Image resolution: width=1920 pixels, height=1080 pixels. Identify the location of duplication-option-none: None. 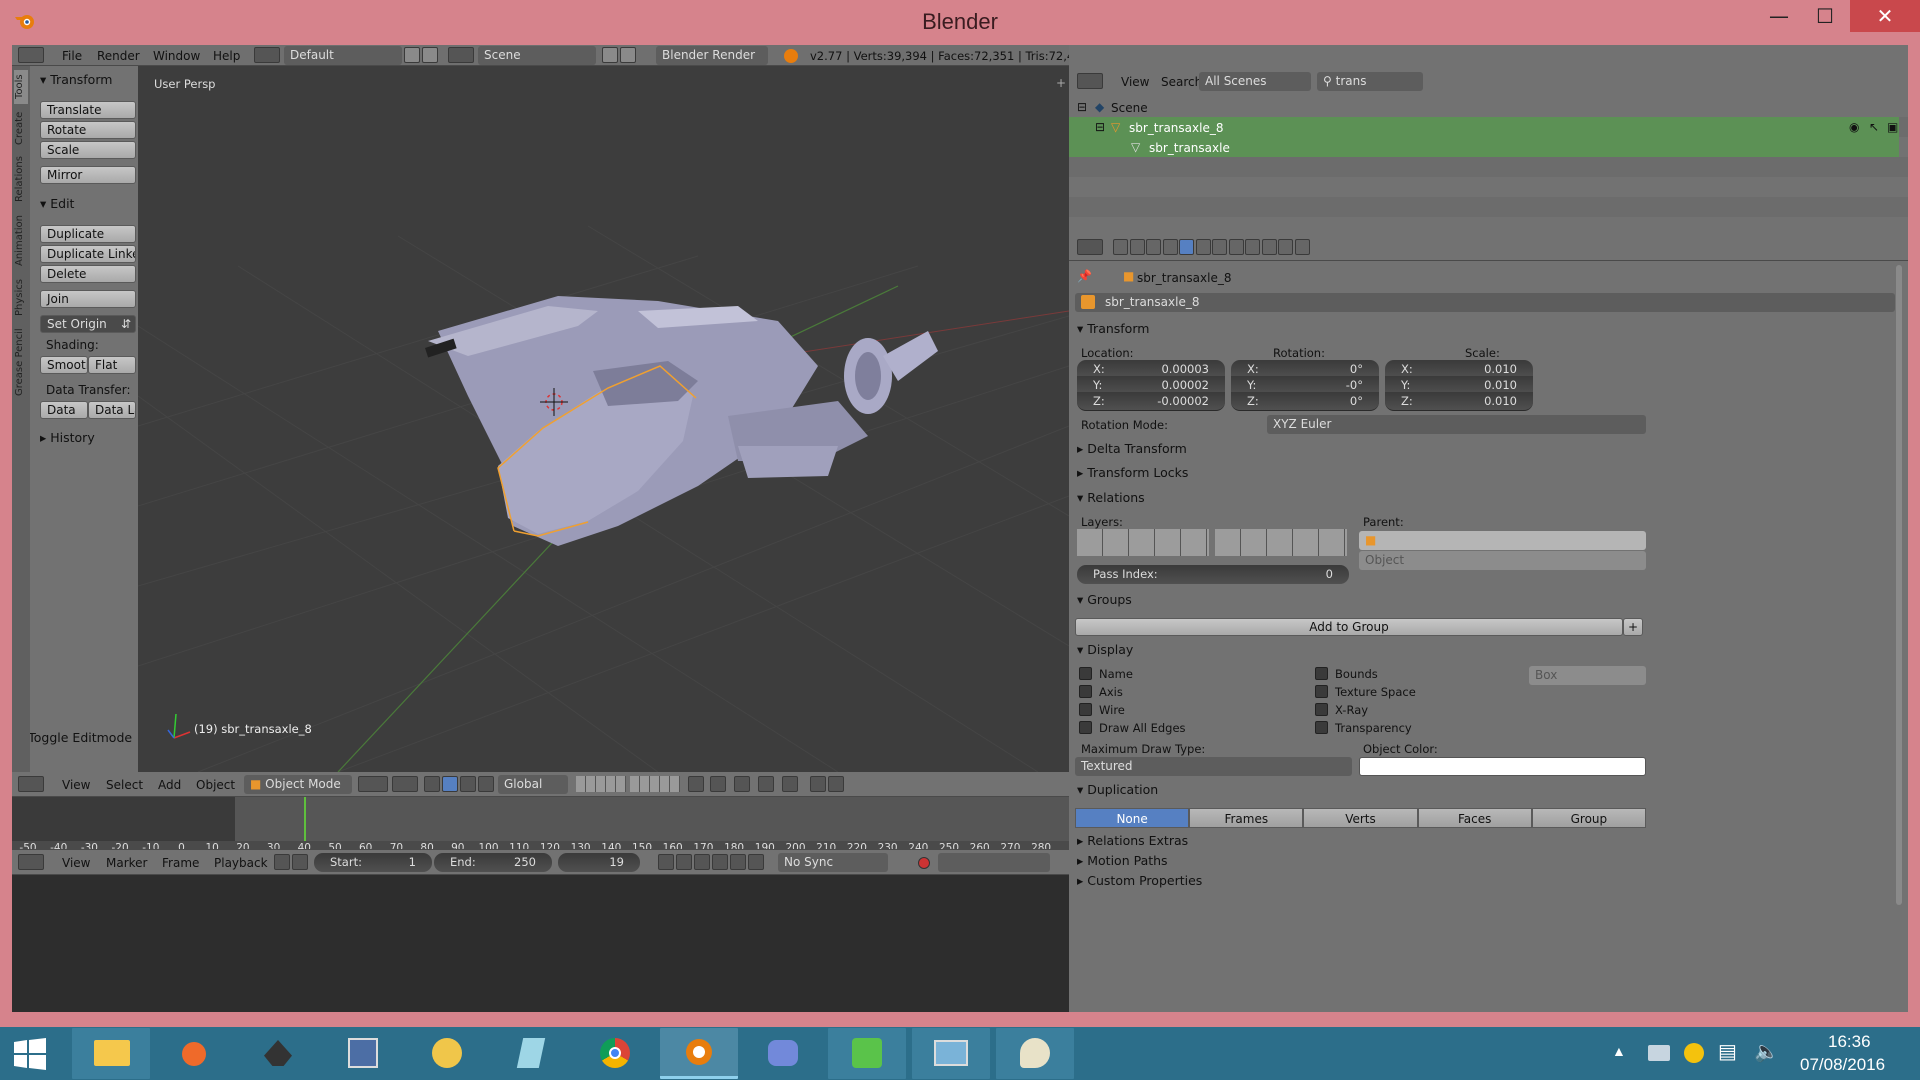
(1132, 818).